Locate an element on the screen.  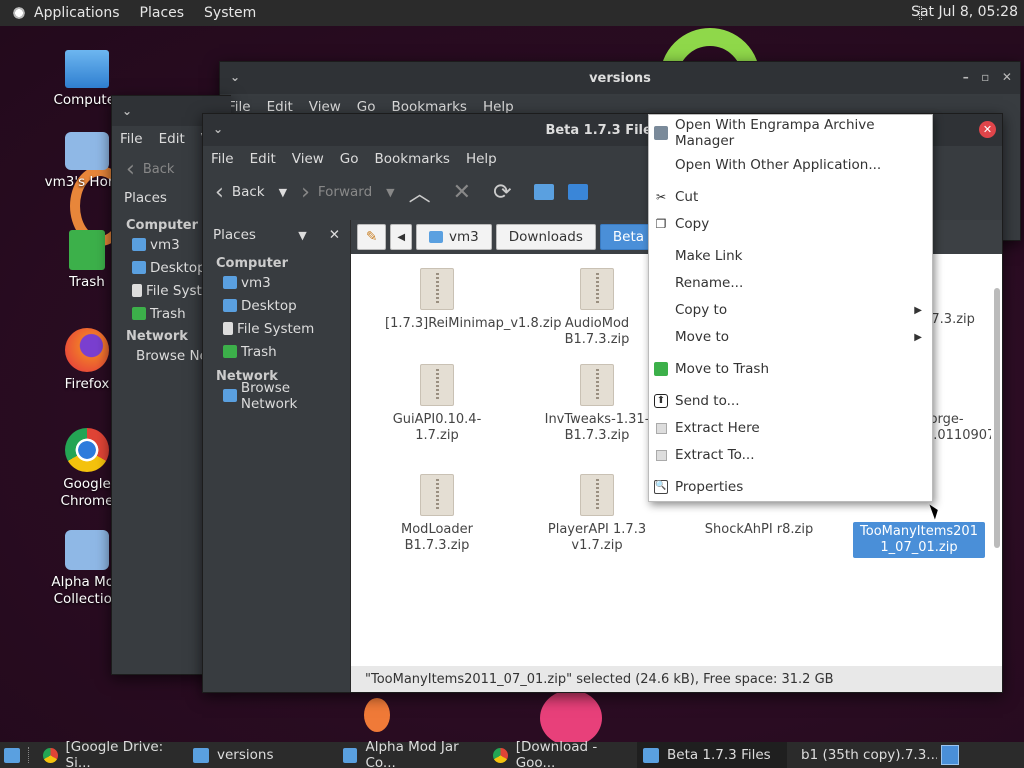
path-vm3: vm3 is located at coordinates (454, 237).